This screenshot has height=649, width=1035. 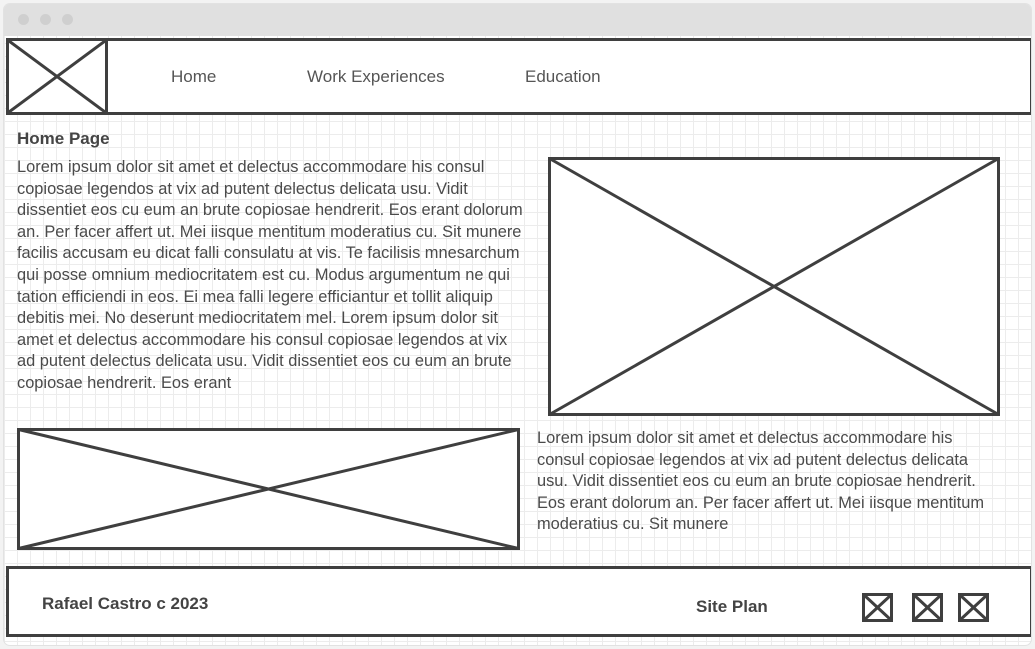 What do you see at coordinates (518, 601) in the screenshot?
I see `footer: Rafael Castro c 2023 Site Plan` at bounding box center [518, 601].